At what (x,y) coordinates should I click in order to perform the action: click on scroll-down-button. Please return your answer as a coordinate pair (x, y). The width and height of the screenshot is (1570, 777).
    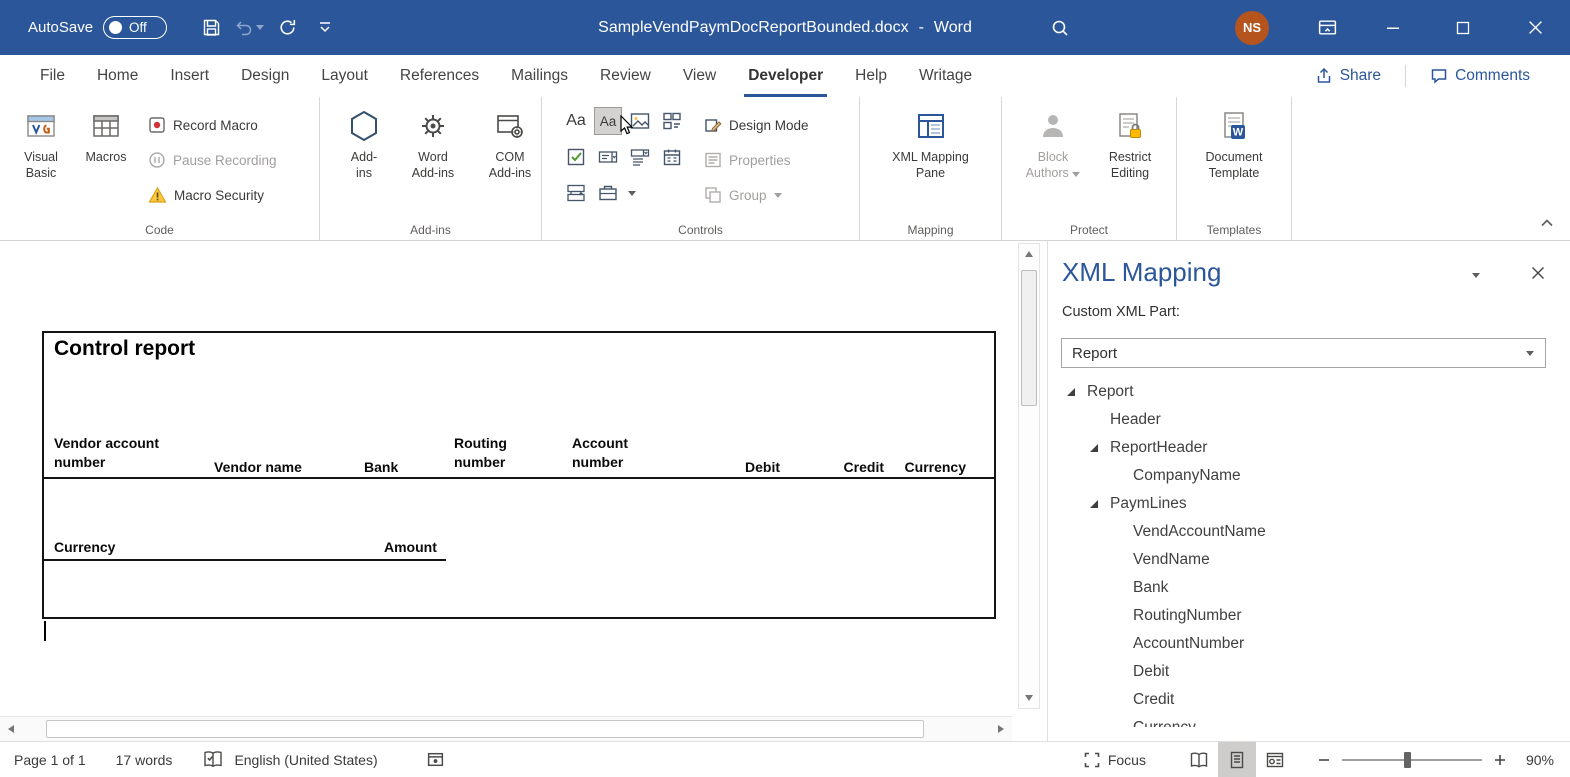
    Looking at the image, I should click on (1029, 698).